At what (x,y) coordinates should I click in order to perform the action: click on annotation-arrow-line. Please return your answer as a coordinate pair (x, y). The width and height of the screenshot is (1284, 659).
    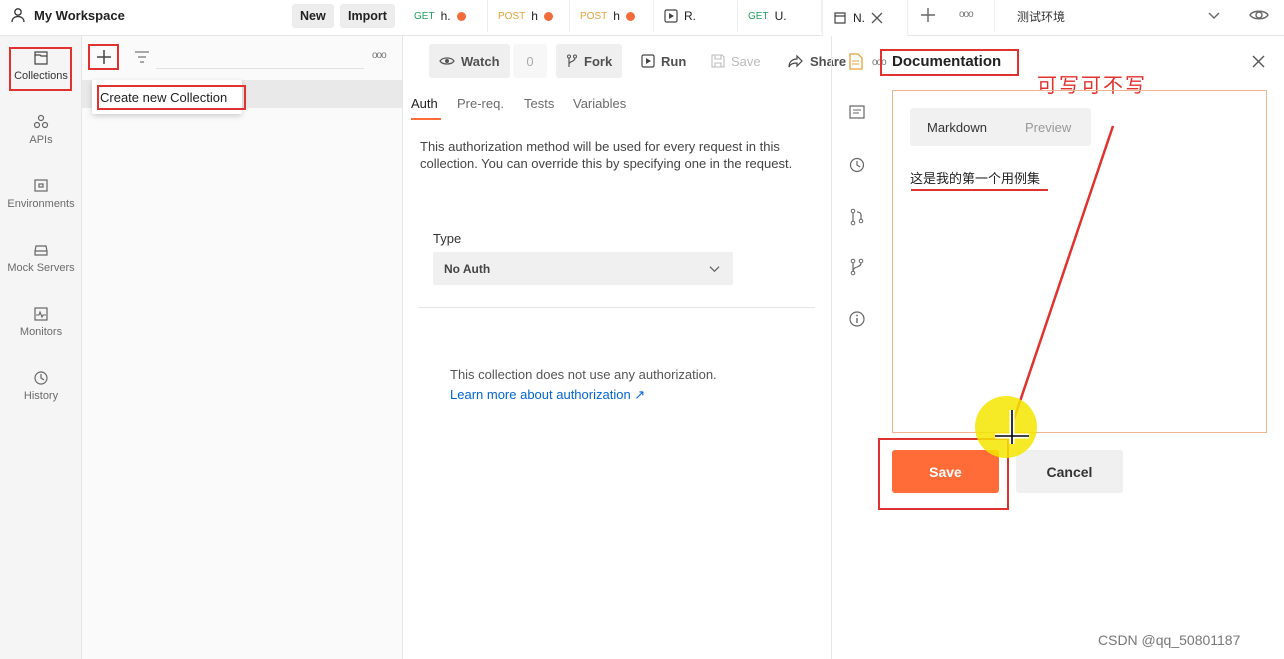
    Looking at the image, I should click on (1062, 275).